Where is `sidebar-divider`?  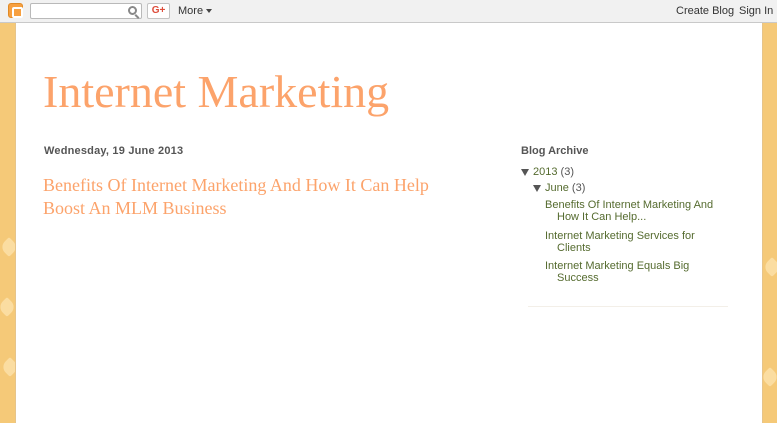 sidebar-divider is located at coordinates (628, 306).